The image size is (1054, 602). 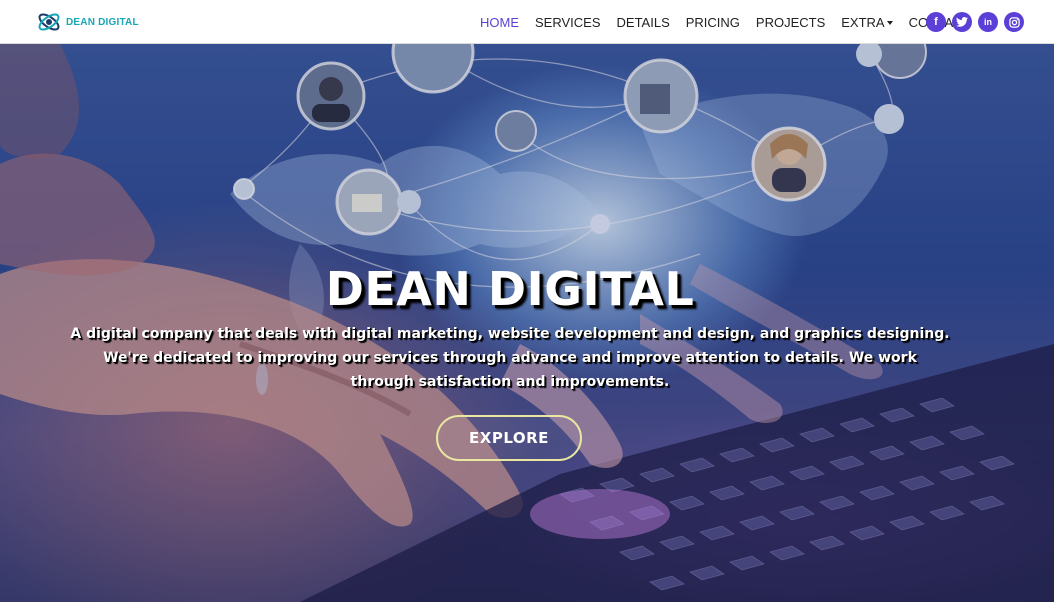 I want to click on brand-logo: DEAN DIGITAL, so click(x=87, y=22).